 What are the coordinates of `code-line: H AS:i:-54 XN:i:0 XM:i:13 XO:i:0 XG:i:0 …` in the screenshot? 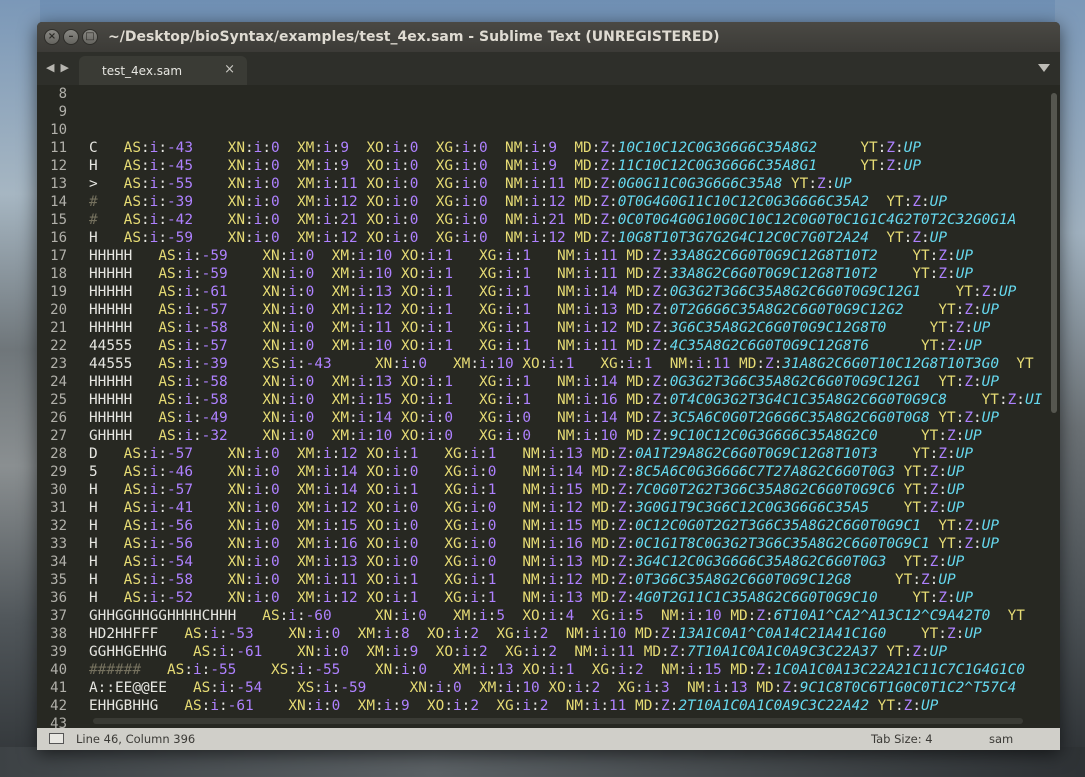 It's located at (526, 562).